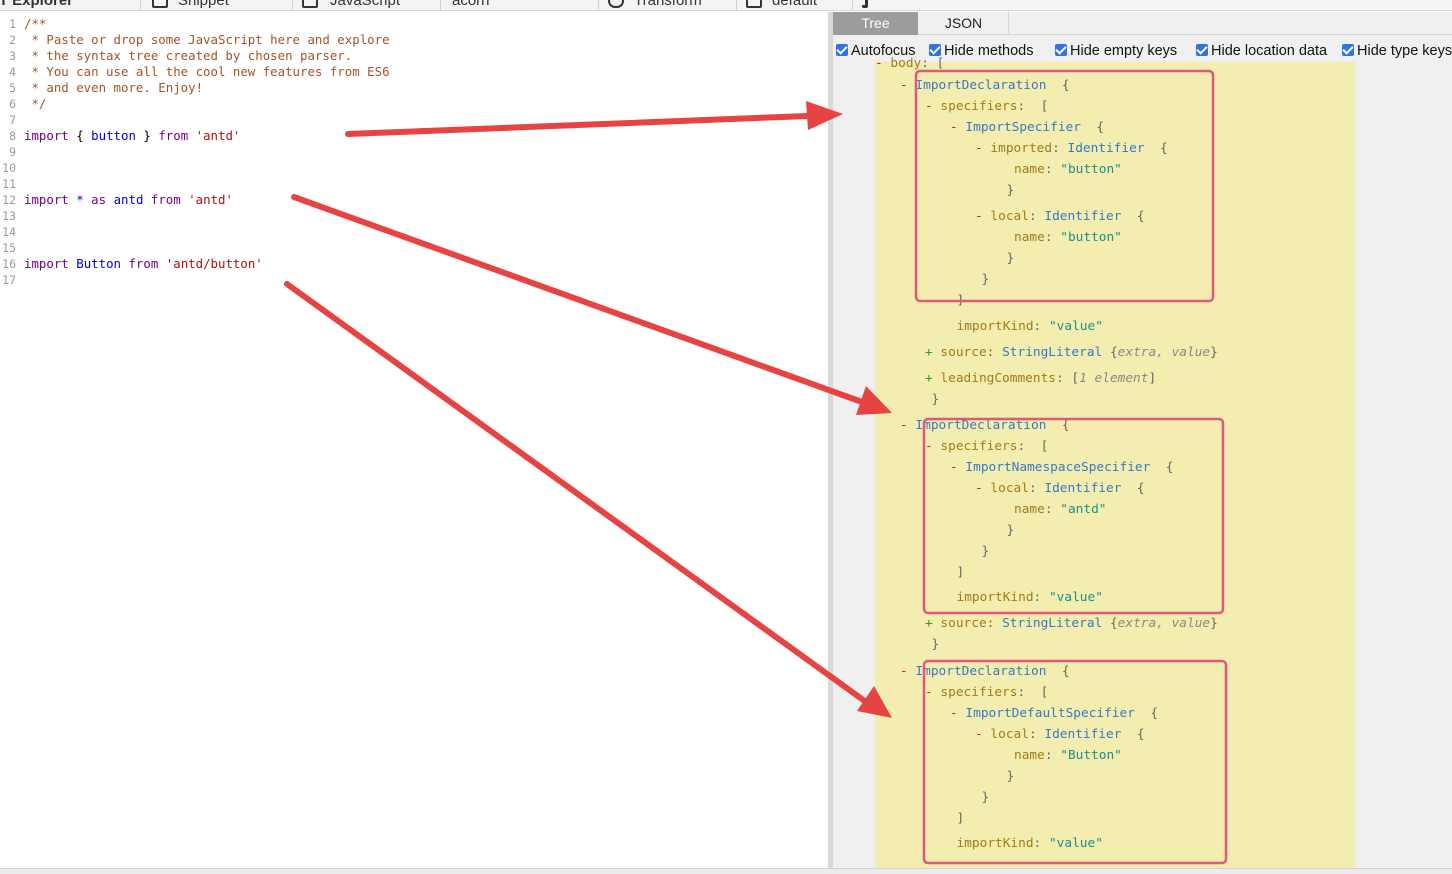 The width and height of the screenshot is (1452, 874). I want to click on tree-token: StringLiteral, so click(1052, 623).